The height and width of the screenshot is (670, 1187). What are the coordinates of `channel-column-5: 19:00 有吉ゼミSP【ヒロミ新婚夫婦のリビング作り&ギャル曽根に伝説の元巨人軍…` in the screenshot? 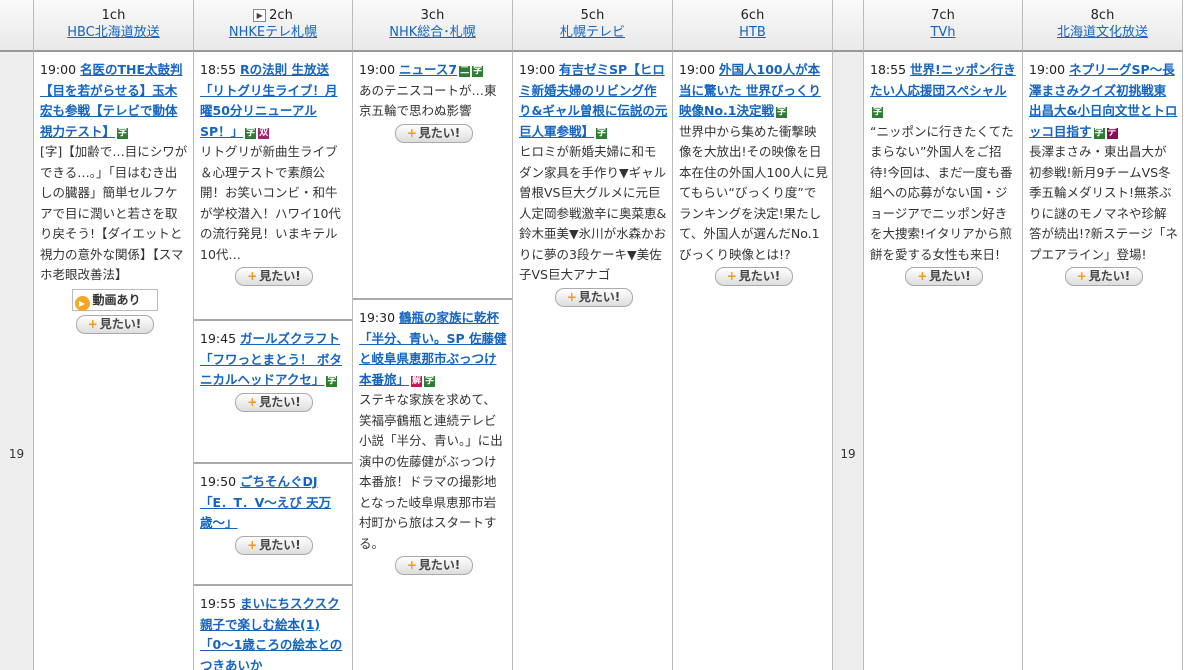 It's located at (593, 361).